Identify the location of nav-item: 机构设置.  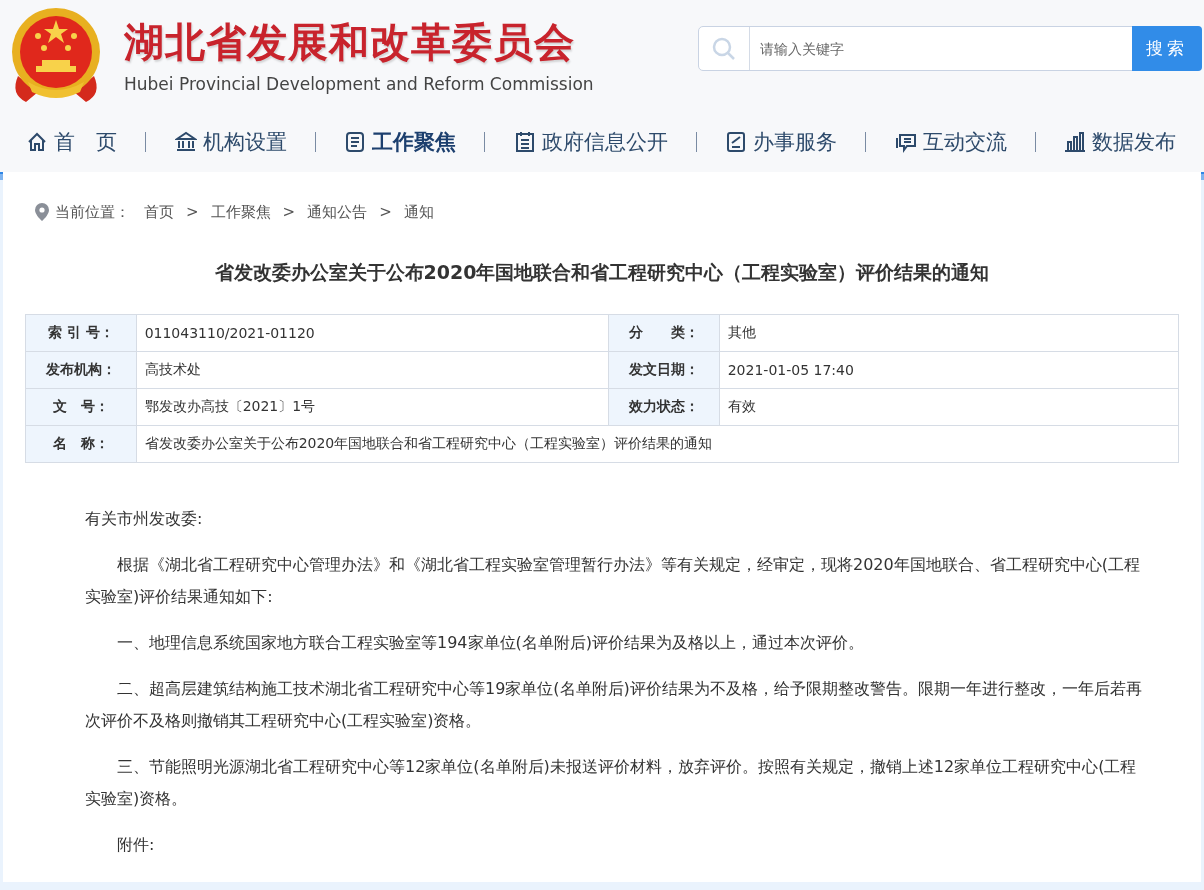
(230, 142).